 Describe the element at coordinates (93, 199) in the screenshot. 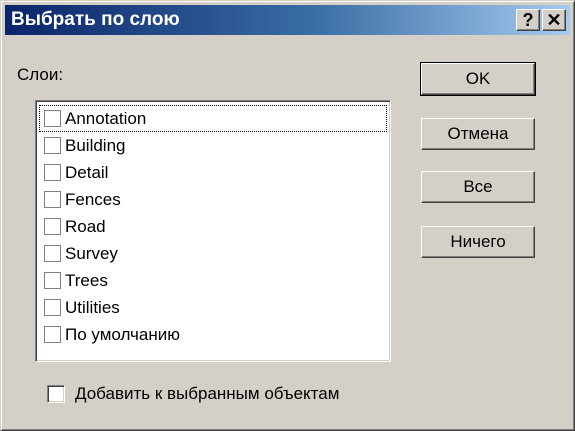

I see `layer-label: Fences` at that location.